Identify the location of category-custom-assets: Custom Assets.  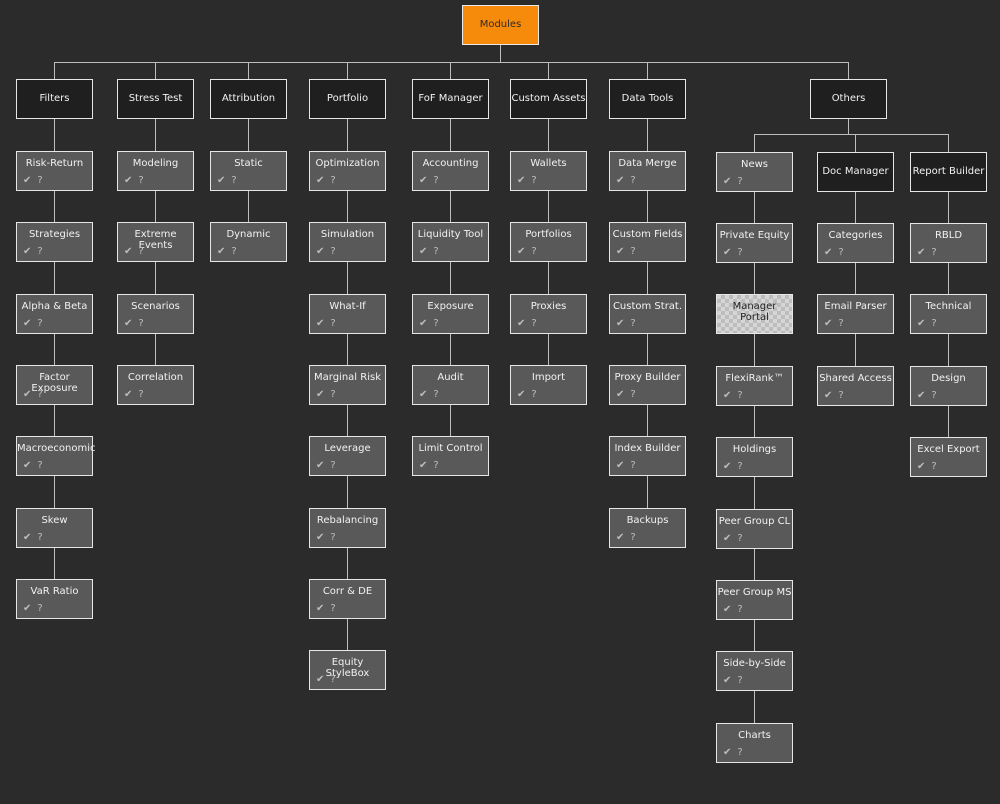
(548, 99).